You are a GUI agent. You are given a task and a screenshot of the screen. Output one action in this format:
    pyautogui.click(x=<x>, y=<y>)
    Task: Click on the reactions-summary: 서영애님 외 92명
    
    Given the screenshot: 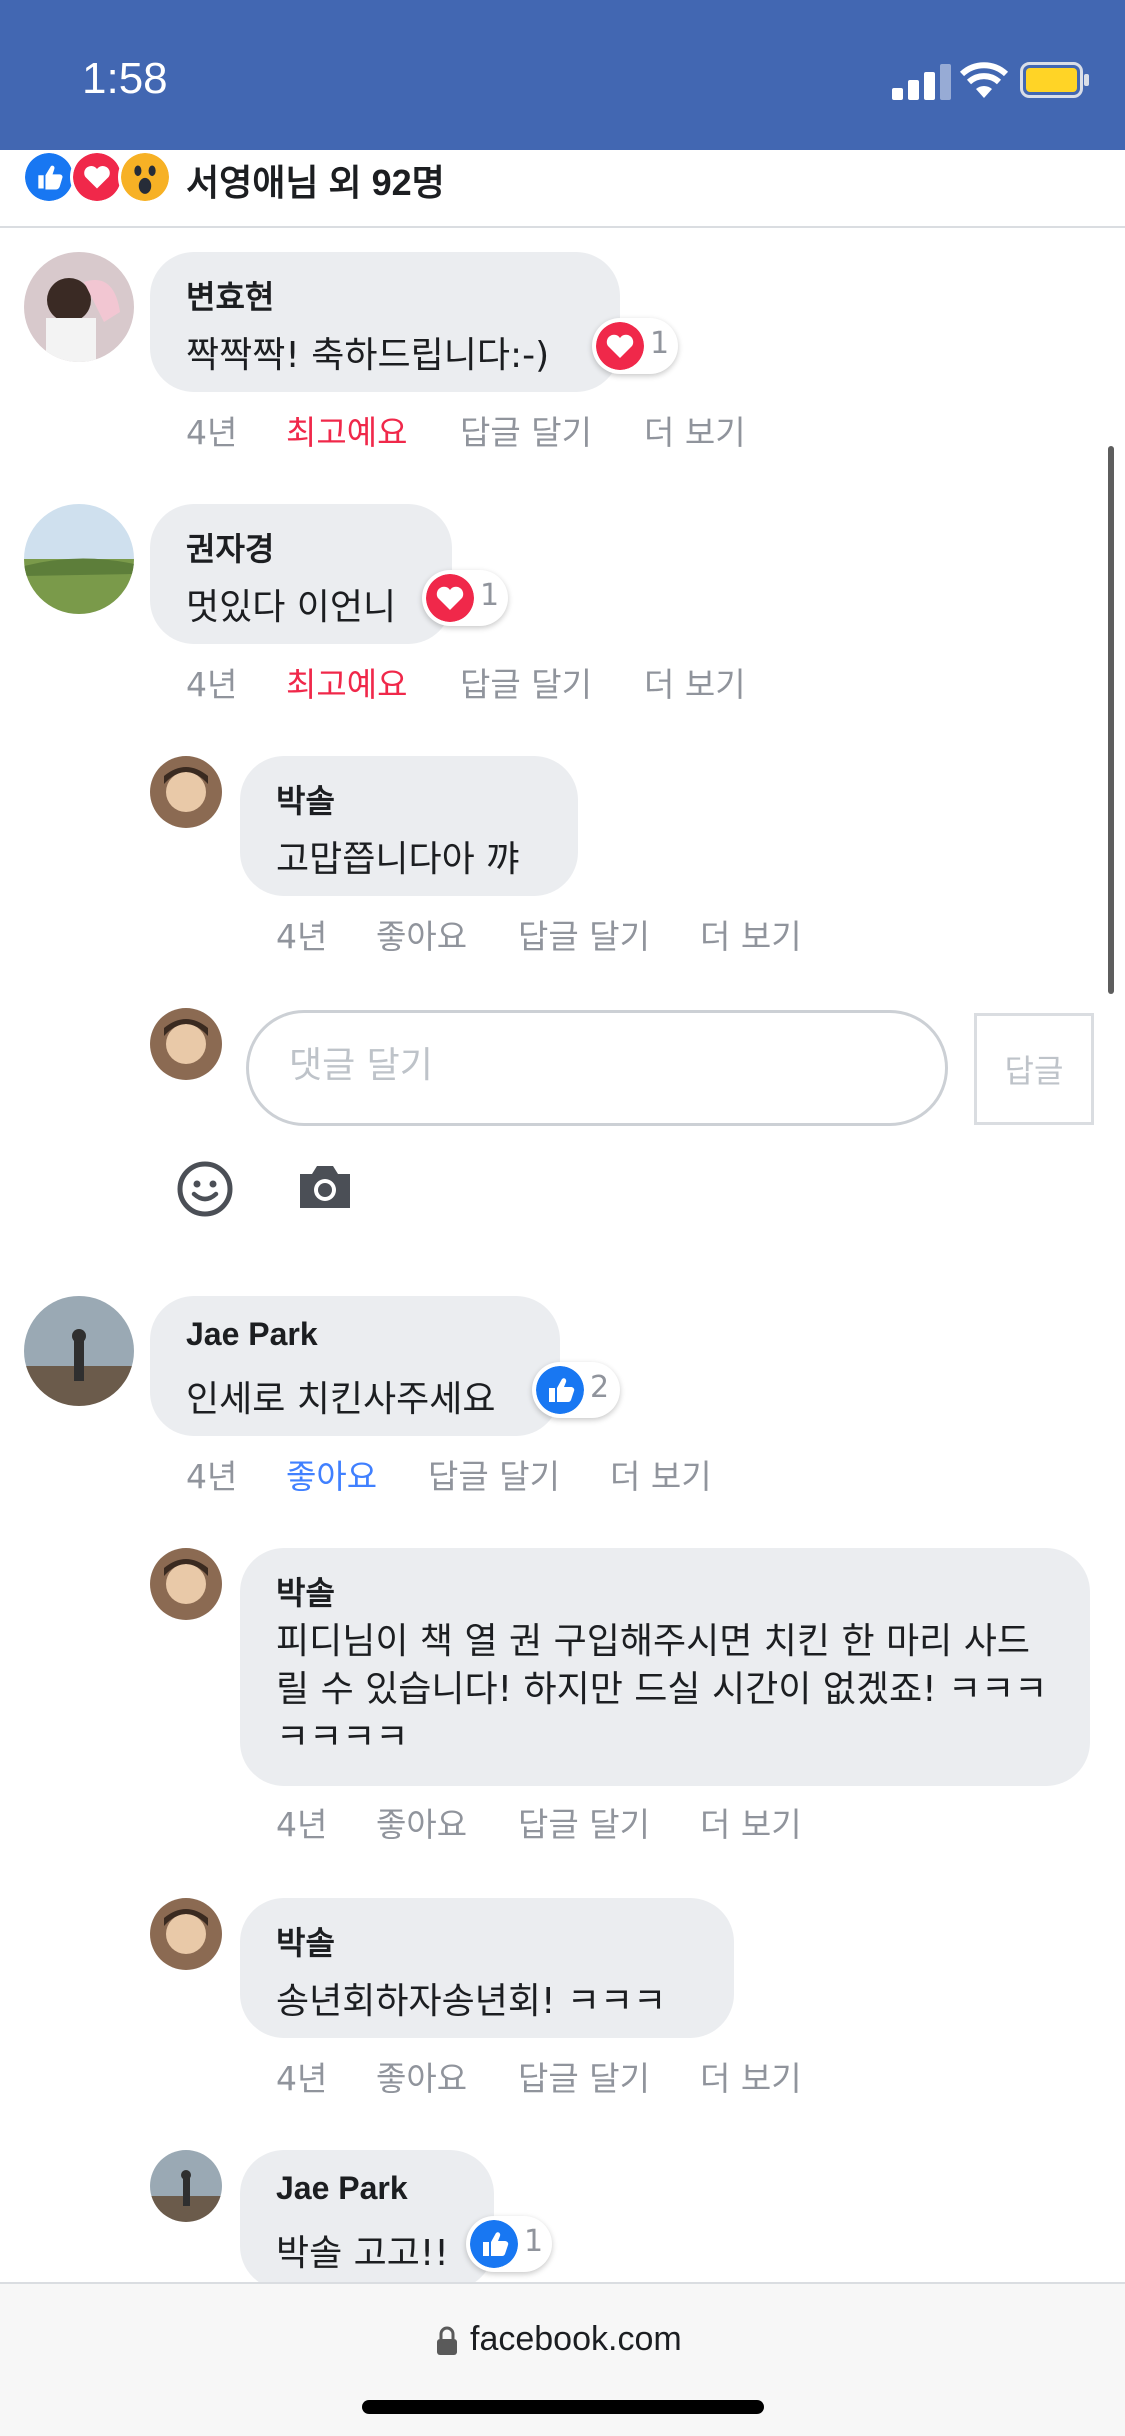 What is the action you would take?
    pyautogui.click(x=562, y=189)
    